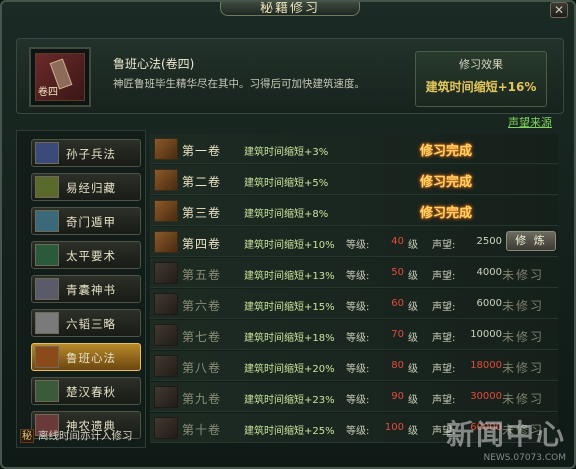 The height and width of the screenshot is (469, 576). I want to click on level-value: 70, so click(397, 334).